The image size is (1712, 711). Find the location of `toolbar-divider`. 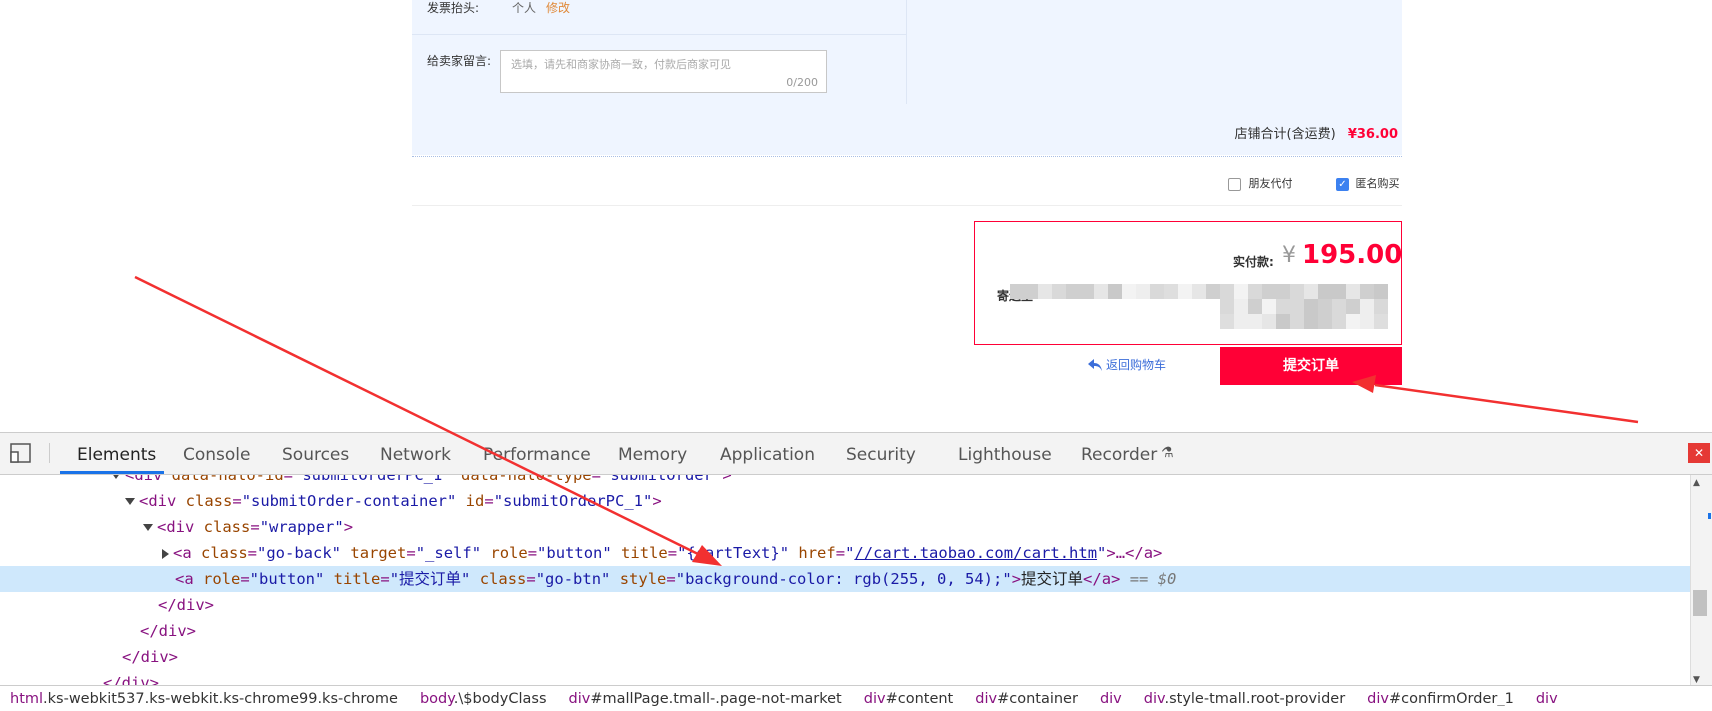

toolbar-divider is located at coordinates (49, 453).